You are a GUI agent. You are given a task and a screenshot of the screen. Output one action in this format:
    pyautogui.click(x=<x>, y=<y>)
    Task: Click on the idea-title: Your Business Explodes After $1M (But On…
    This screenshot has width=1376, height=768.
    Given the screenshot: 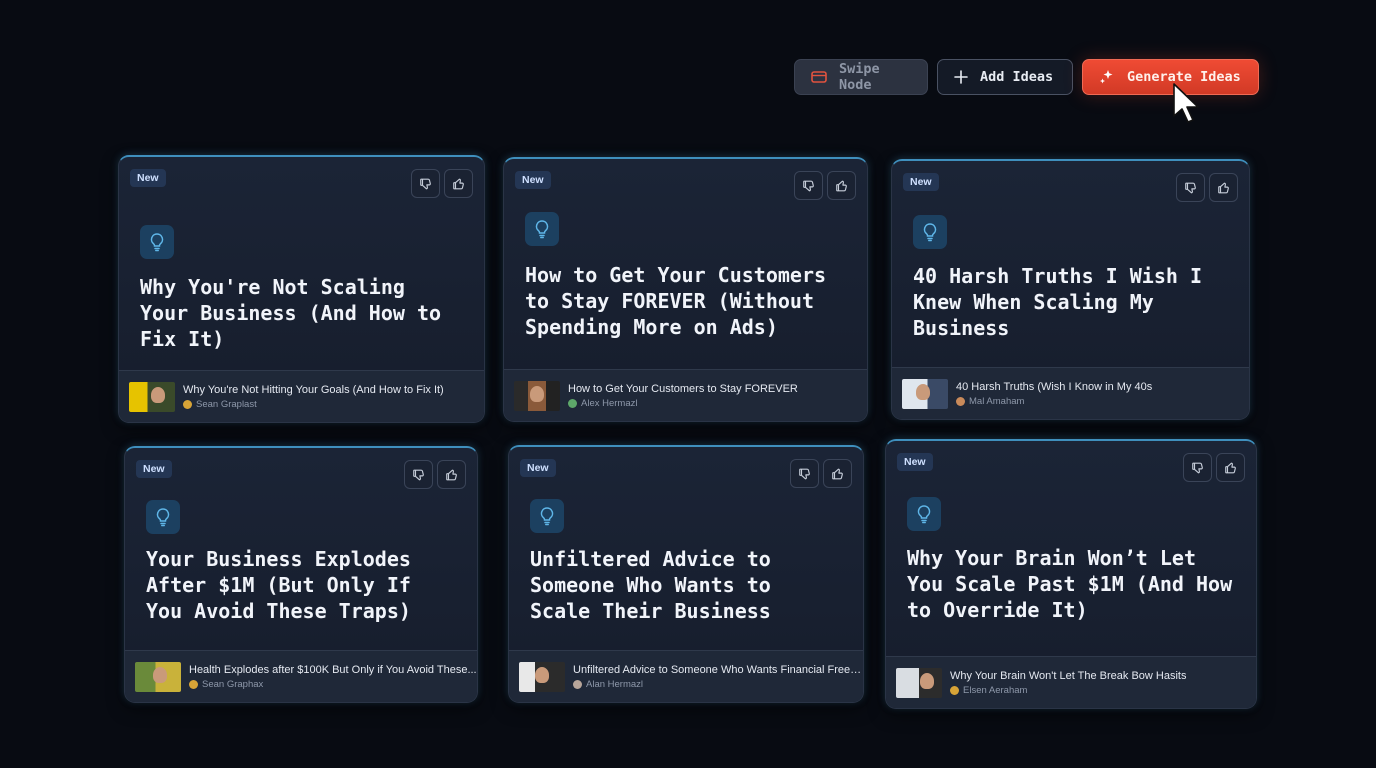 What is the action you would take?
    pyautogui.click(x=278, y=585)
    